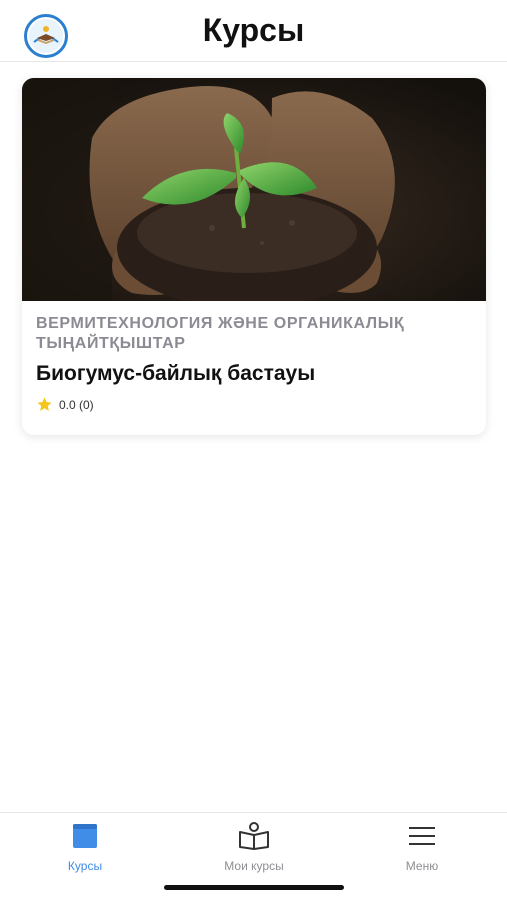 Image resolution: width=507 pixels, height=900 pixels. I want to click on tab-menu-label: Меню, so click(422, 866).